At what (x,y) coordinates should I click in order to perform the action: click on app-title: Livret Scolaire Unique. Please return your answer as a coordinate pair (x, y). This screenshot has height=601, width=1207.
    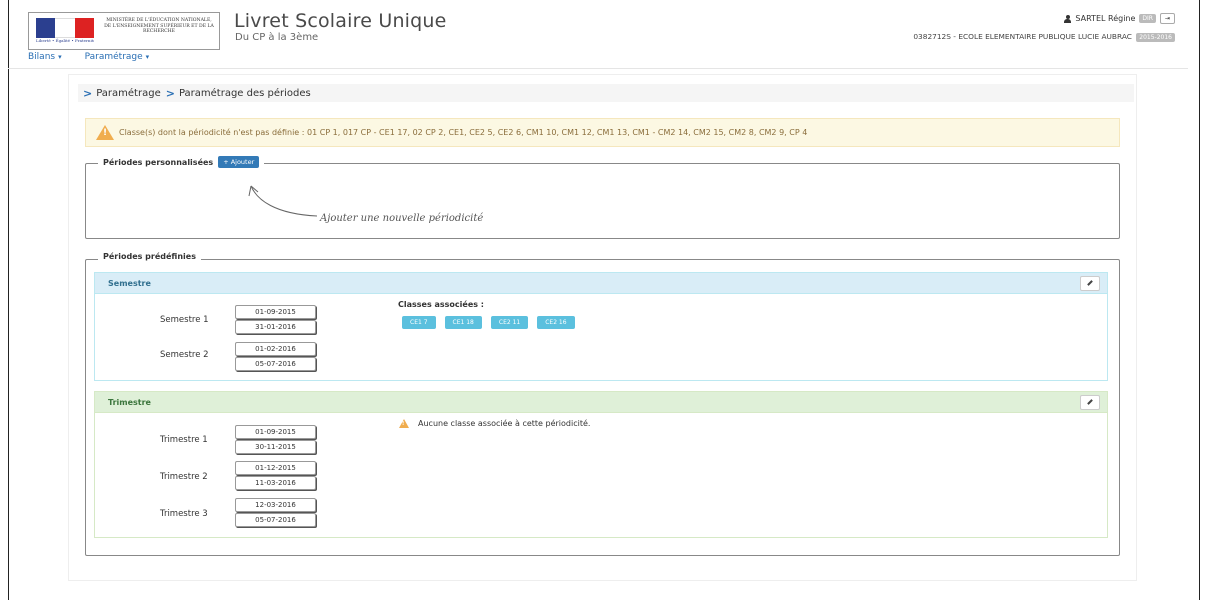
    Looking at the image, I should click on (340, 21).